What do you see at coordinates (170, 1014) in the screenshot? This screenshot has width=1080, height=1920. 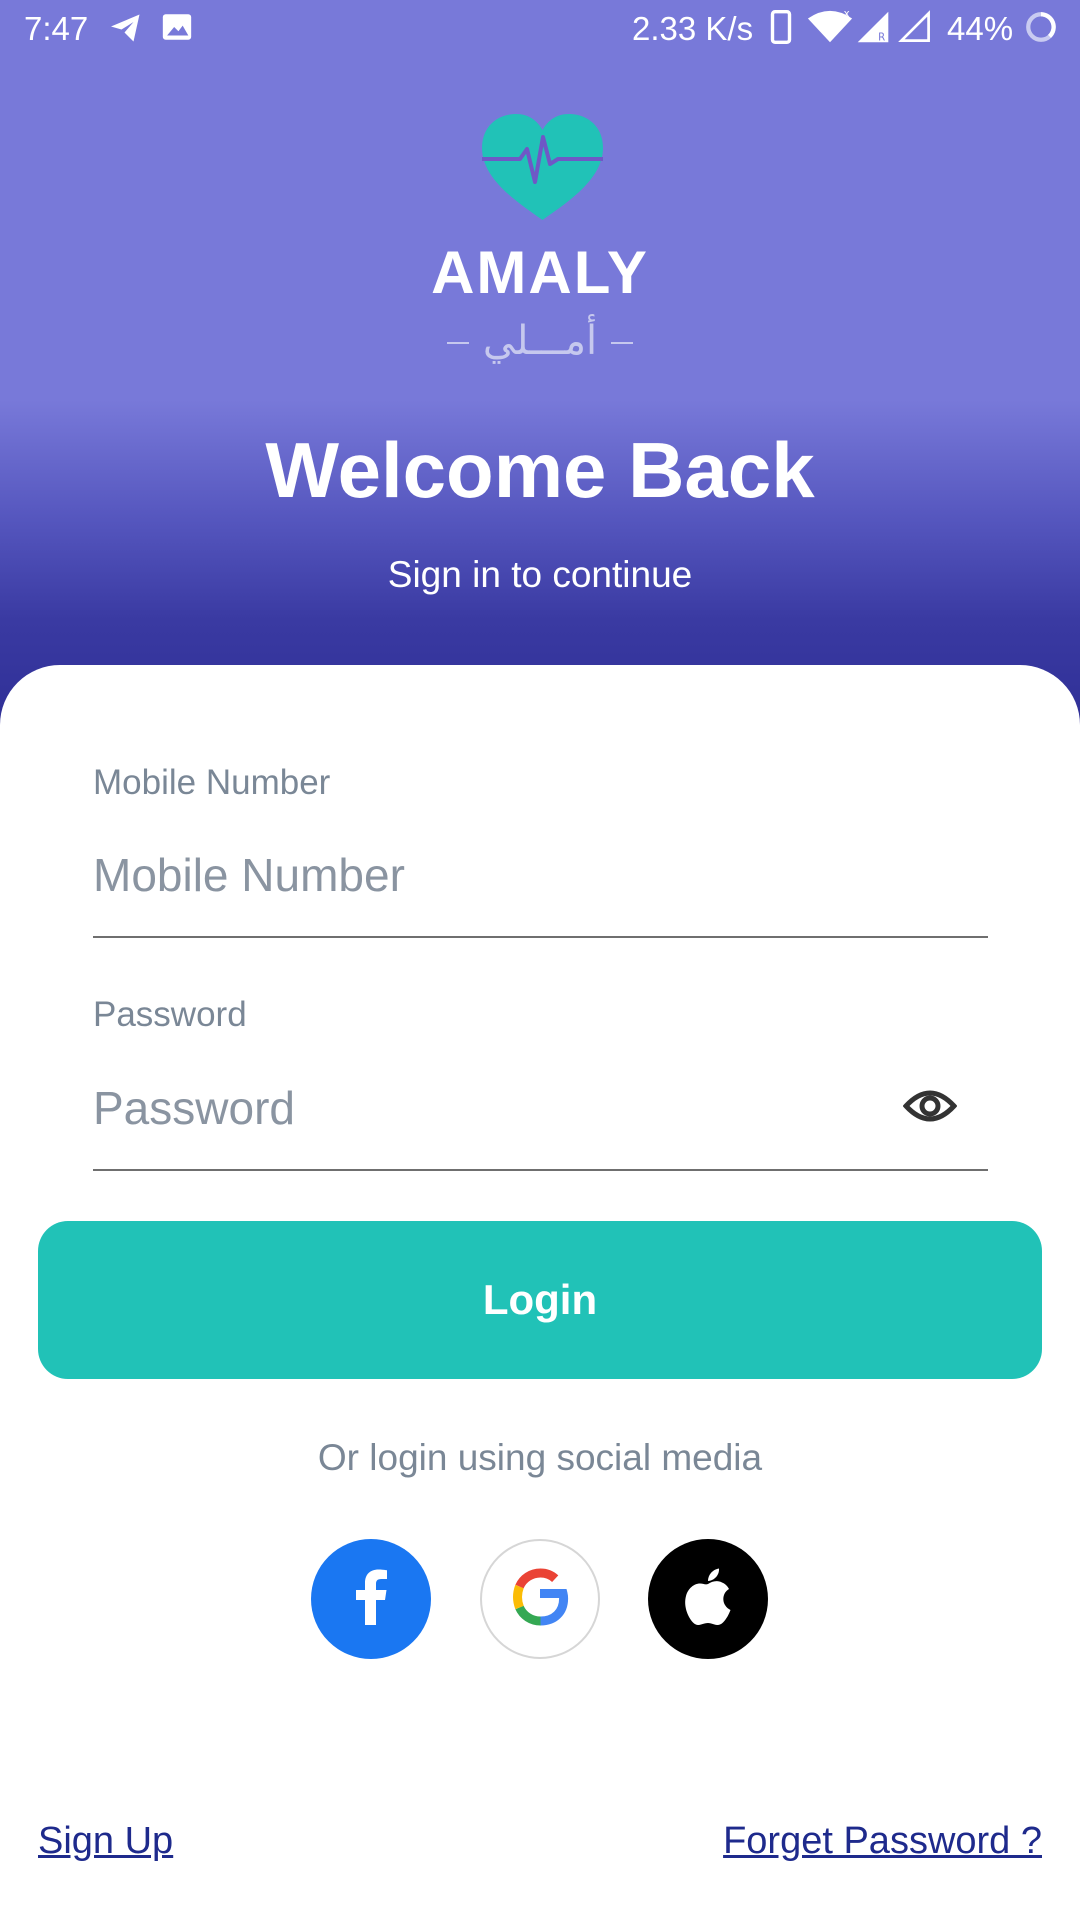 I see `password-label: Password` at bounding box center [170, 1014].